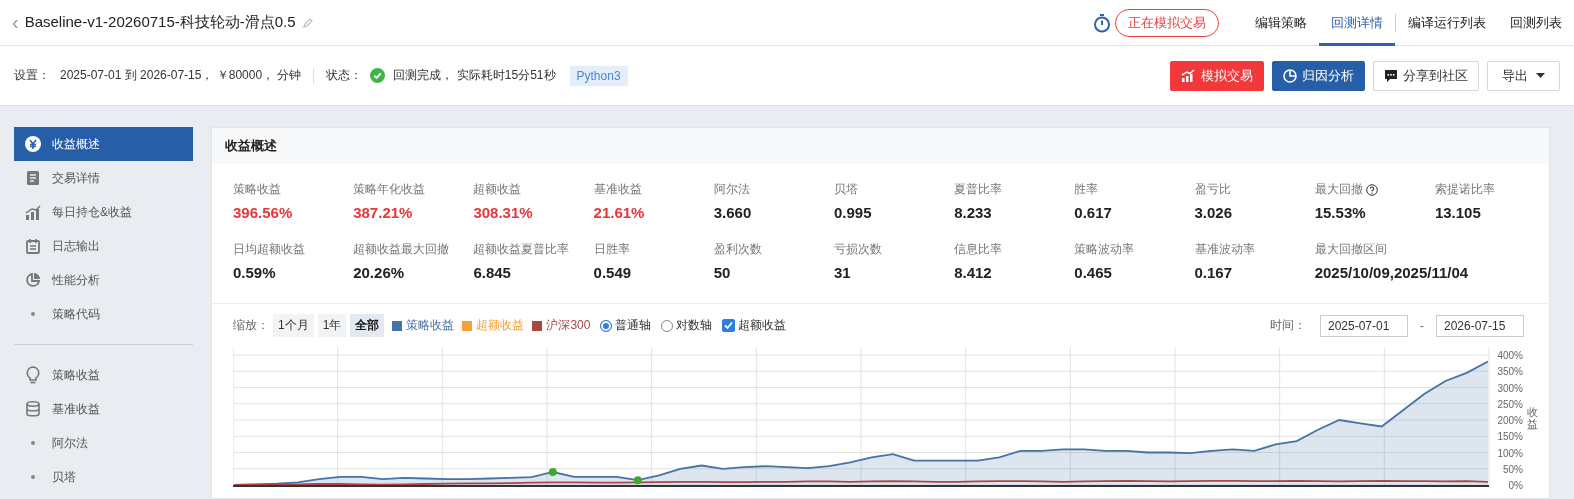 The height and width of the screenshot is (499, 1574). What do you see at coordinates (1318, 75) in the screenshot?
I see `action-button: 归因分析` at bounding box center [1318, 75].